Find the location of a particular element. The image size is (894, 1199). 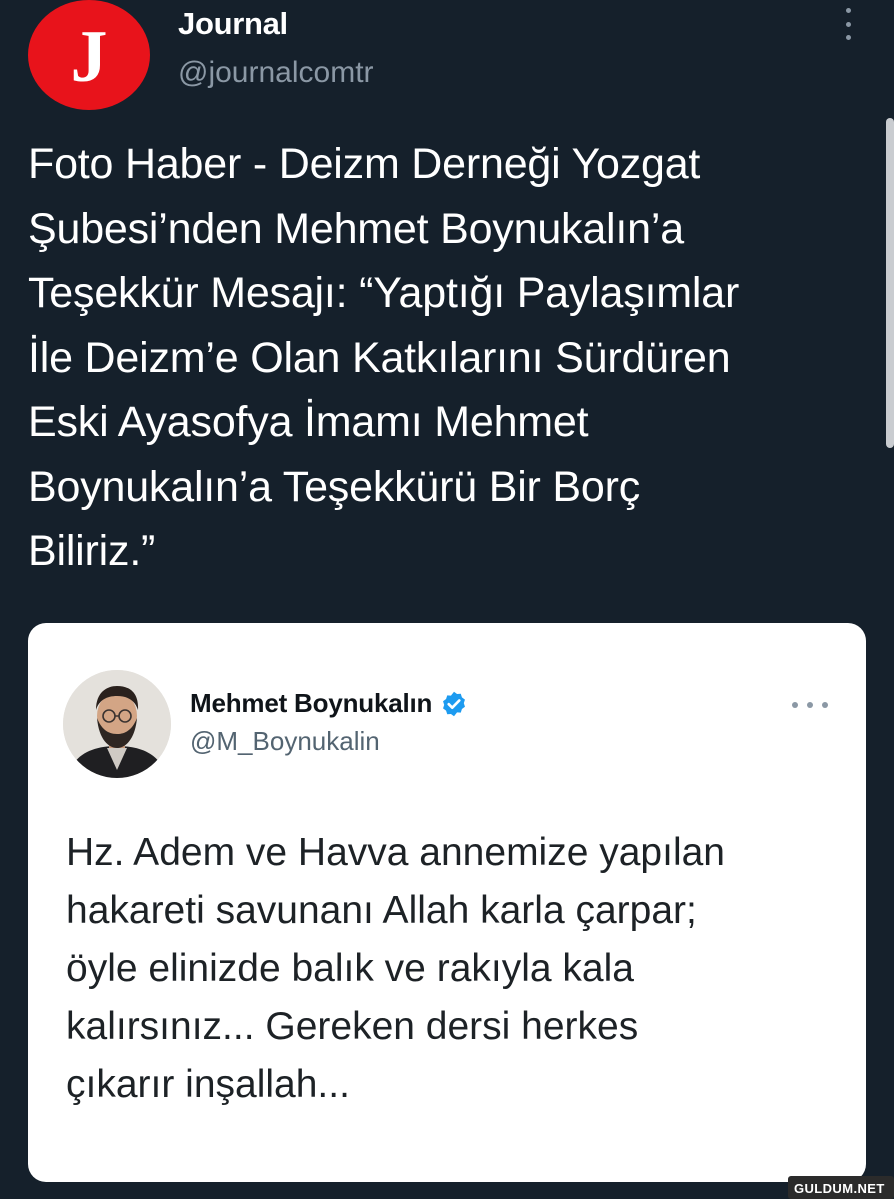

more-horizontal-icon is located at coordinates (810, 705).